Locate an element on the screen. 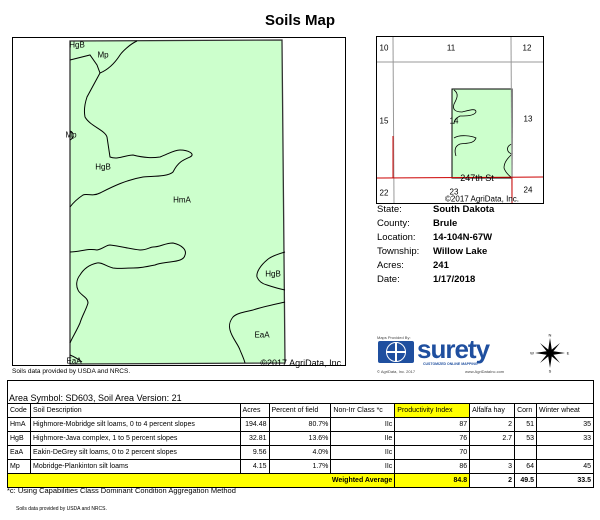 This screenshot has height=520, width=600. info-label: Location: is located at coordinates (396, 237).